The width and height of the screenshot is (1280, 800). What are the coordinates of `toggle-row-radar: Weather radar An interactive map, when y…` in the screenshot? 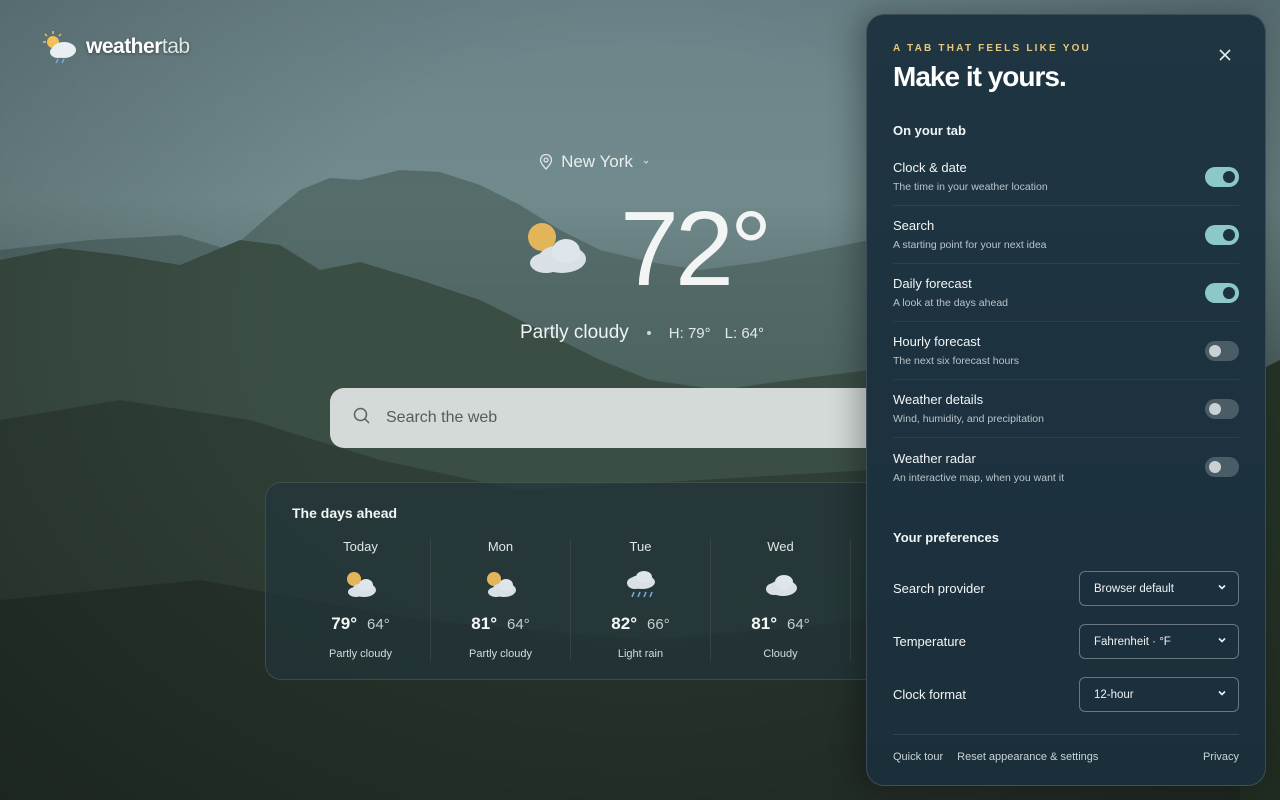 It's located at (1066, 467).